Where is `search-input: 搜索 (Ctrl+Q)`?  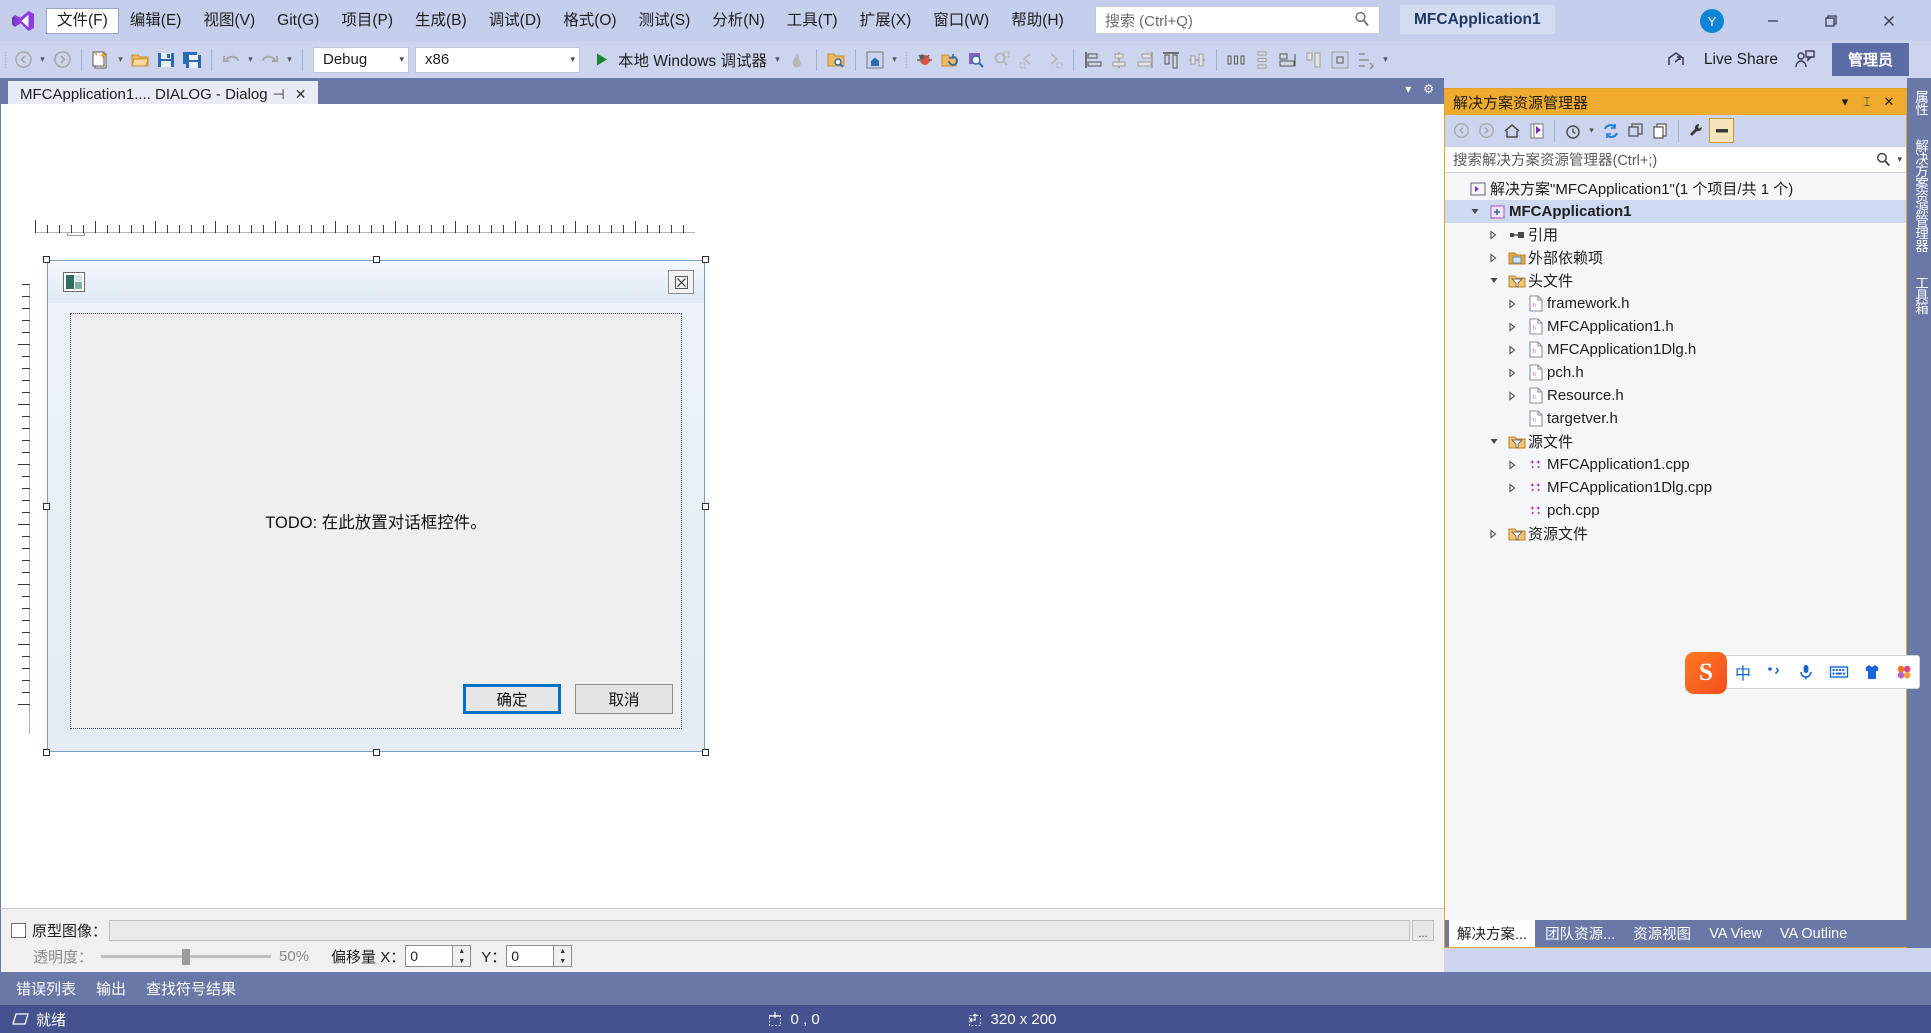
search-input: 搜索 (Ctrl+Q) is located at coordinates (1237, 20).